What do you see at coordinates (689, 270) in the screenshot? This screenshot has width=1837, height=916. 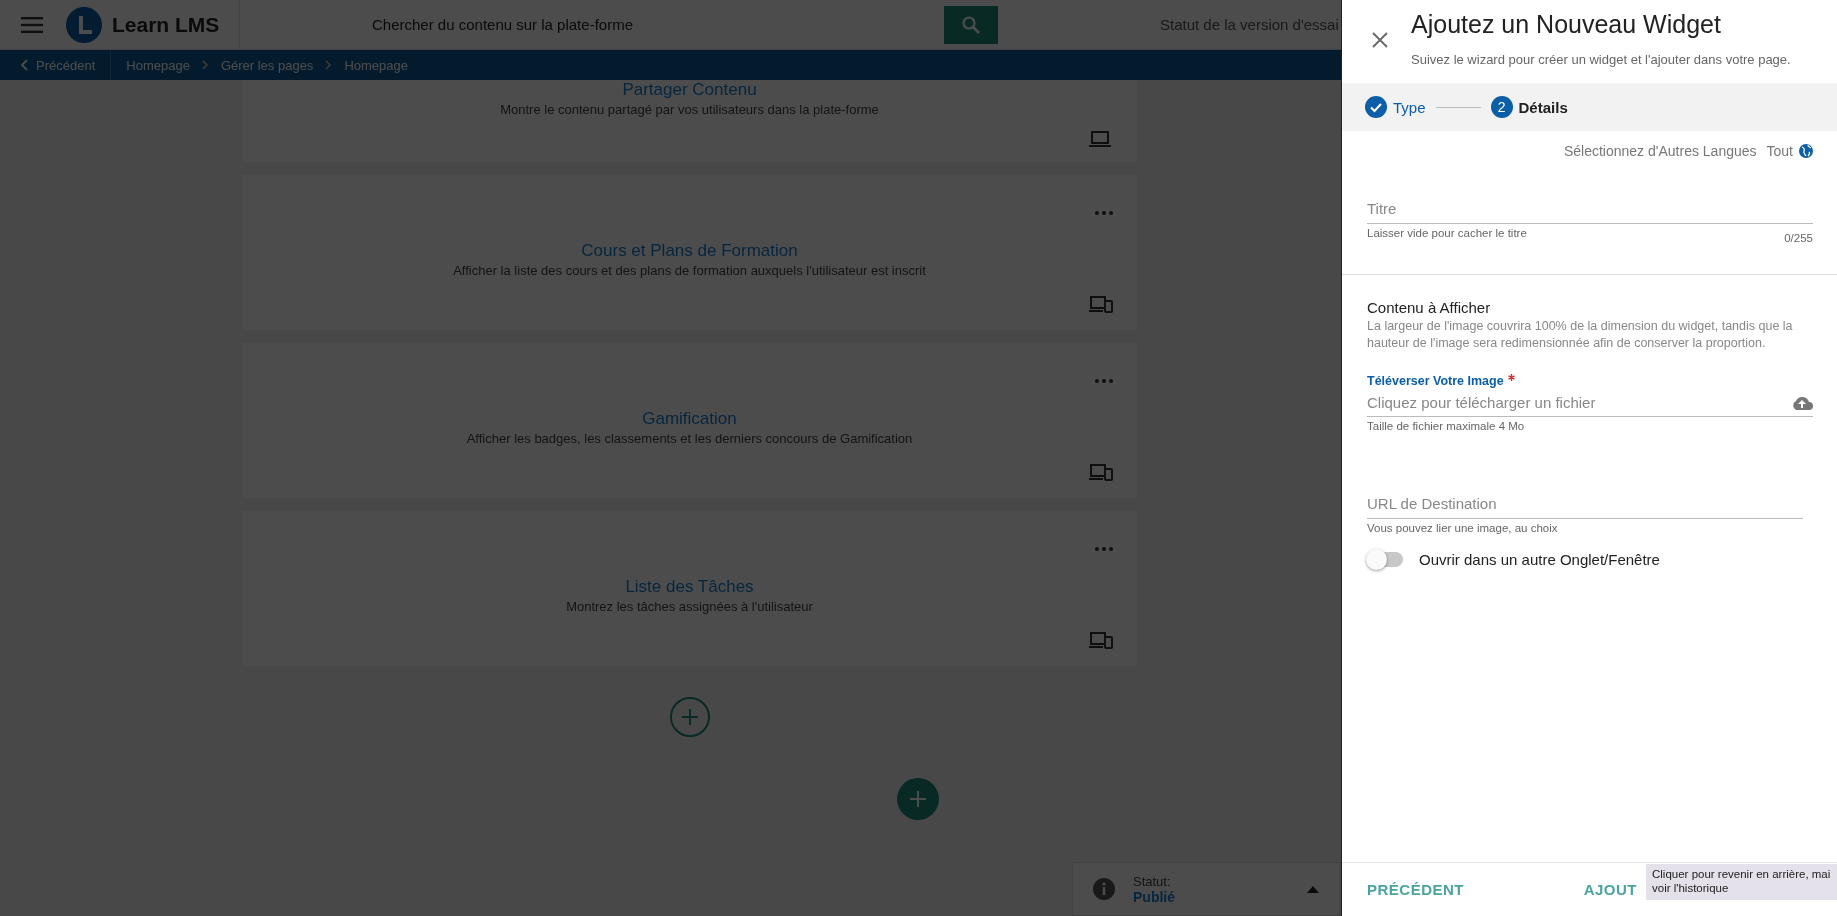 I see `widget-description: Afficher la liste des cours et des plans de formation auxquels l'utilisateur est inscrit` at bounding box center [689, 270].